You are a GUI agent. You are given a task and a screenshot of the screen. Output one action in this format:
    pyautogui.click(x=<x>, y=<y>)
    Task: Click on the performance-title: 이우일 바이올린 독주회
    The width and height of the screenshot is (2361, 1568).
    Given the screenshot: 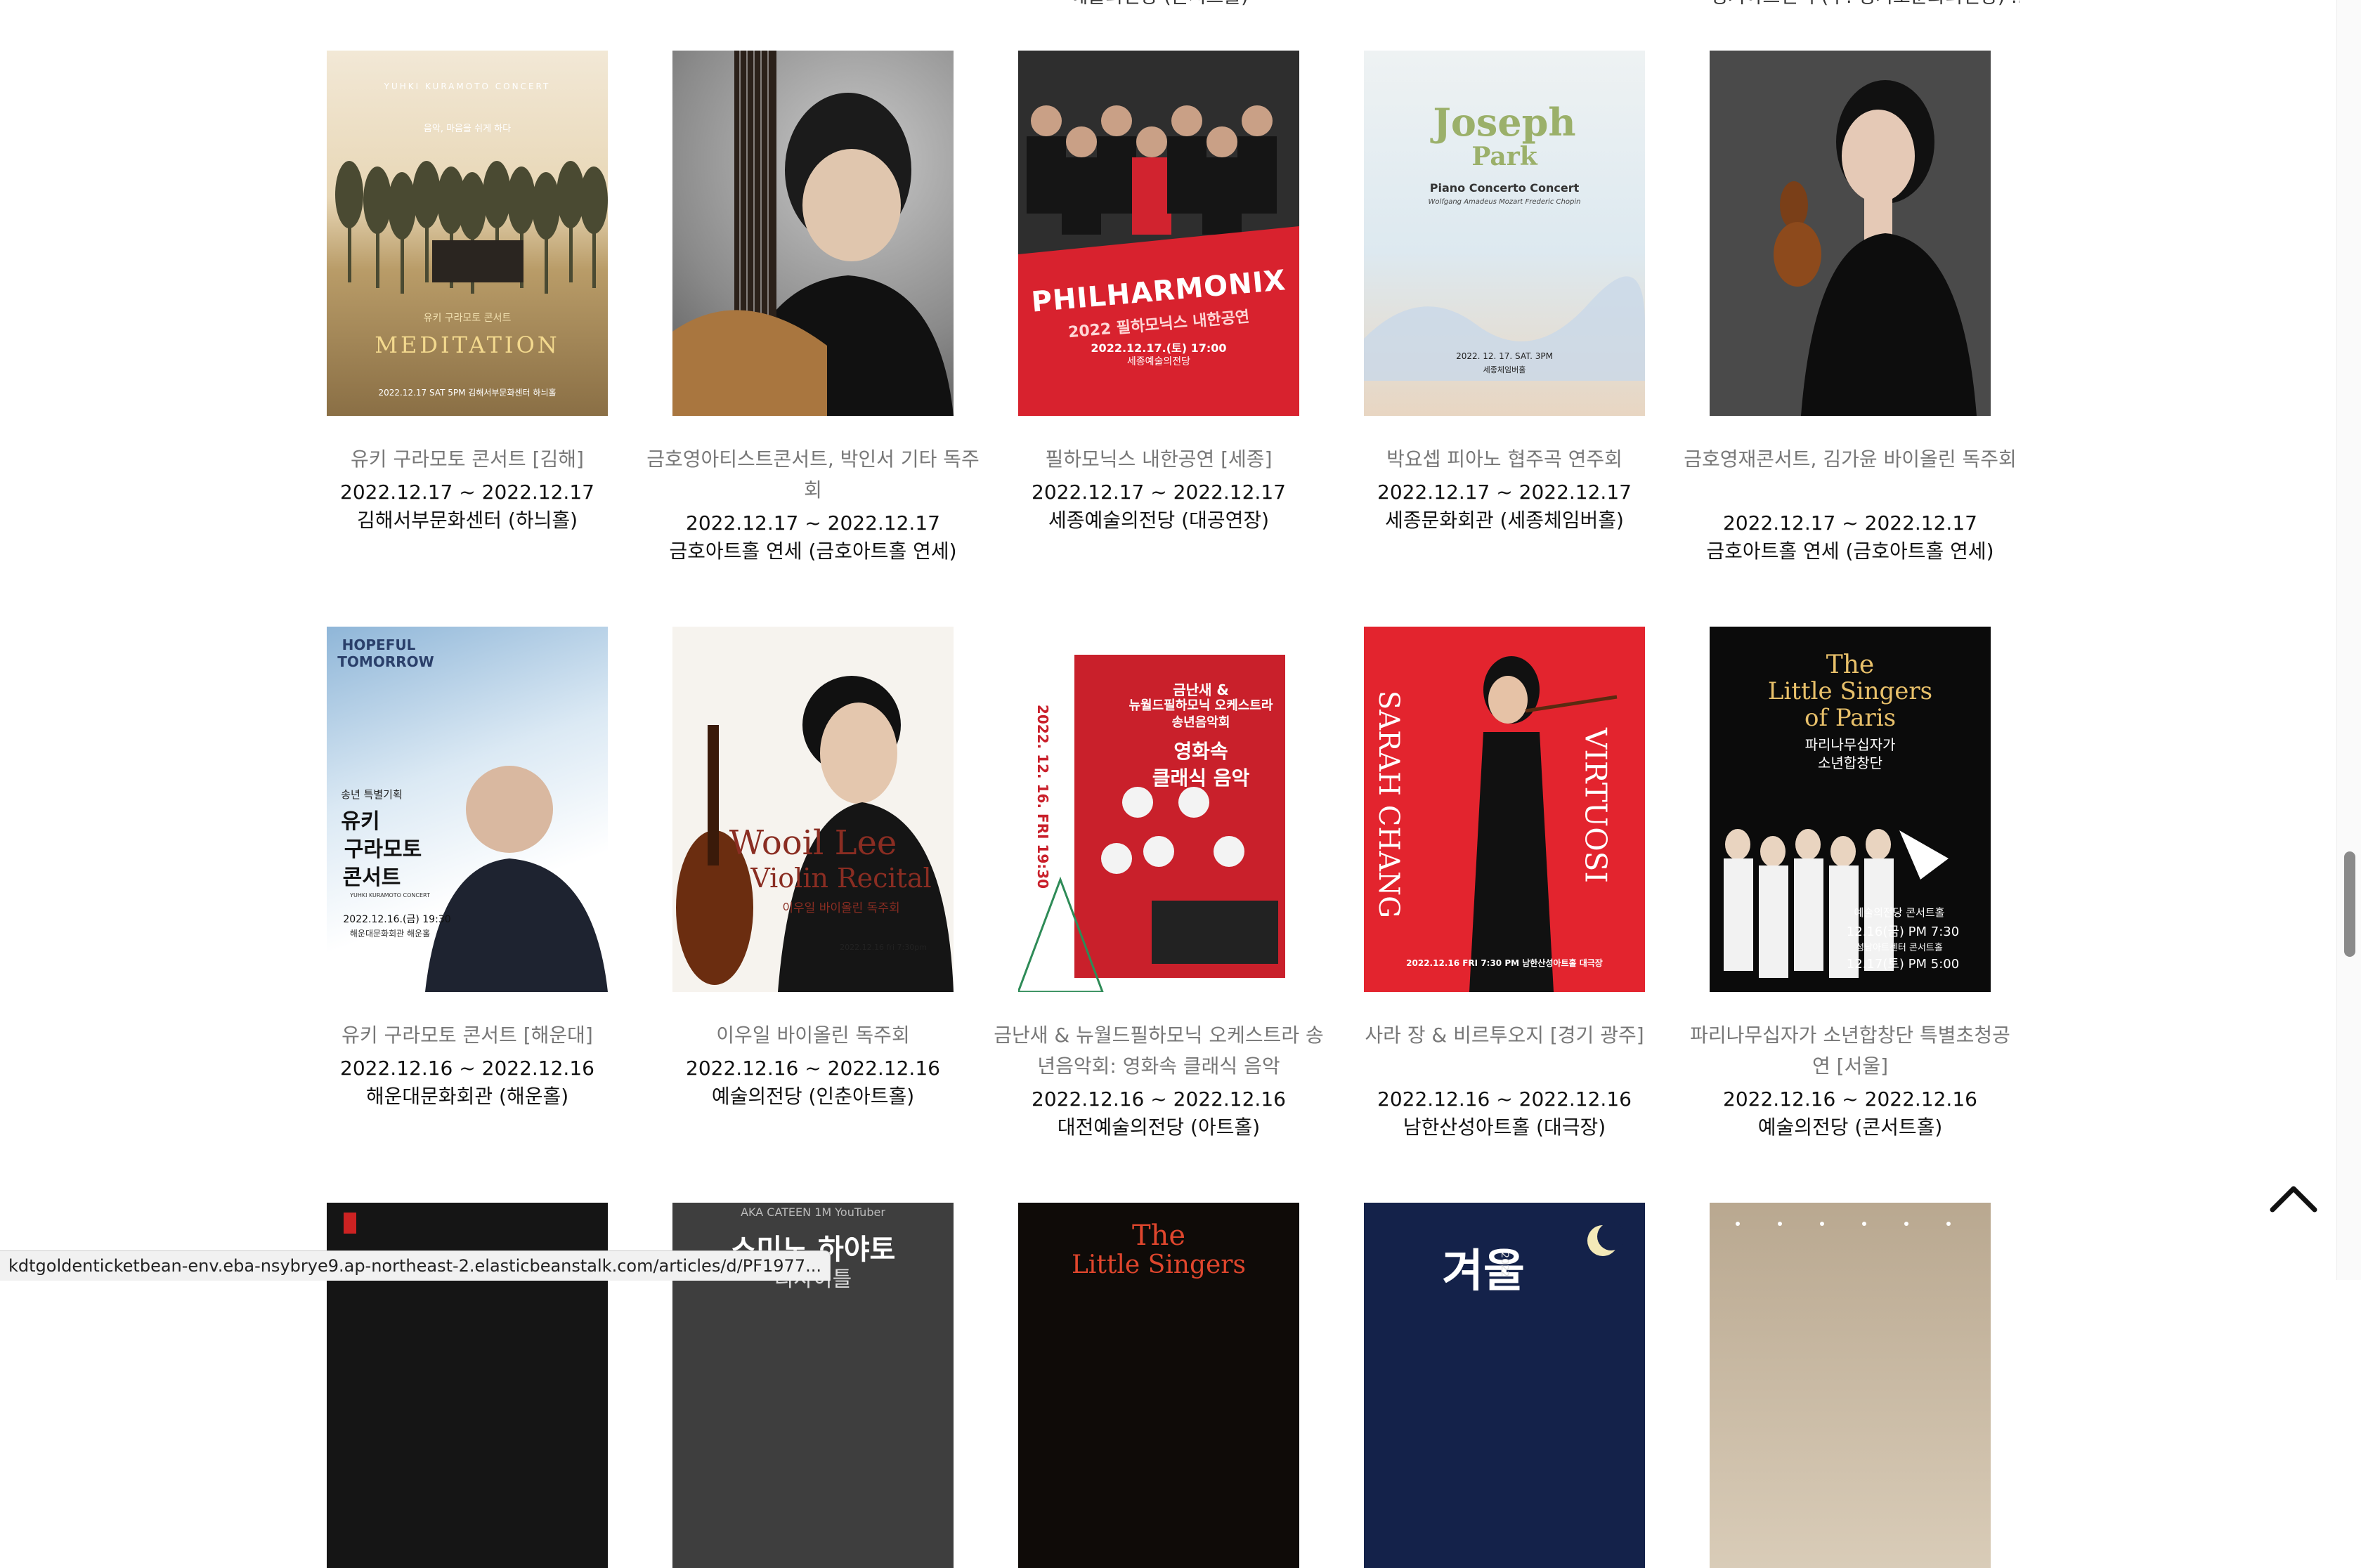 What is the action you would take?
    pyautogui.click(x=813, y=1035)
    